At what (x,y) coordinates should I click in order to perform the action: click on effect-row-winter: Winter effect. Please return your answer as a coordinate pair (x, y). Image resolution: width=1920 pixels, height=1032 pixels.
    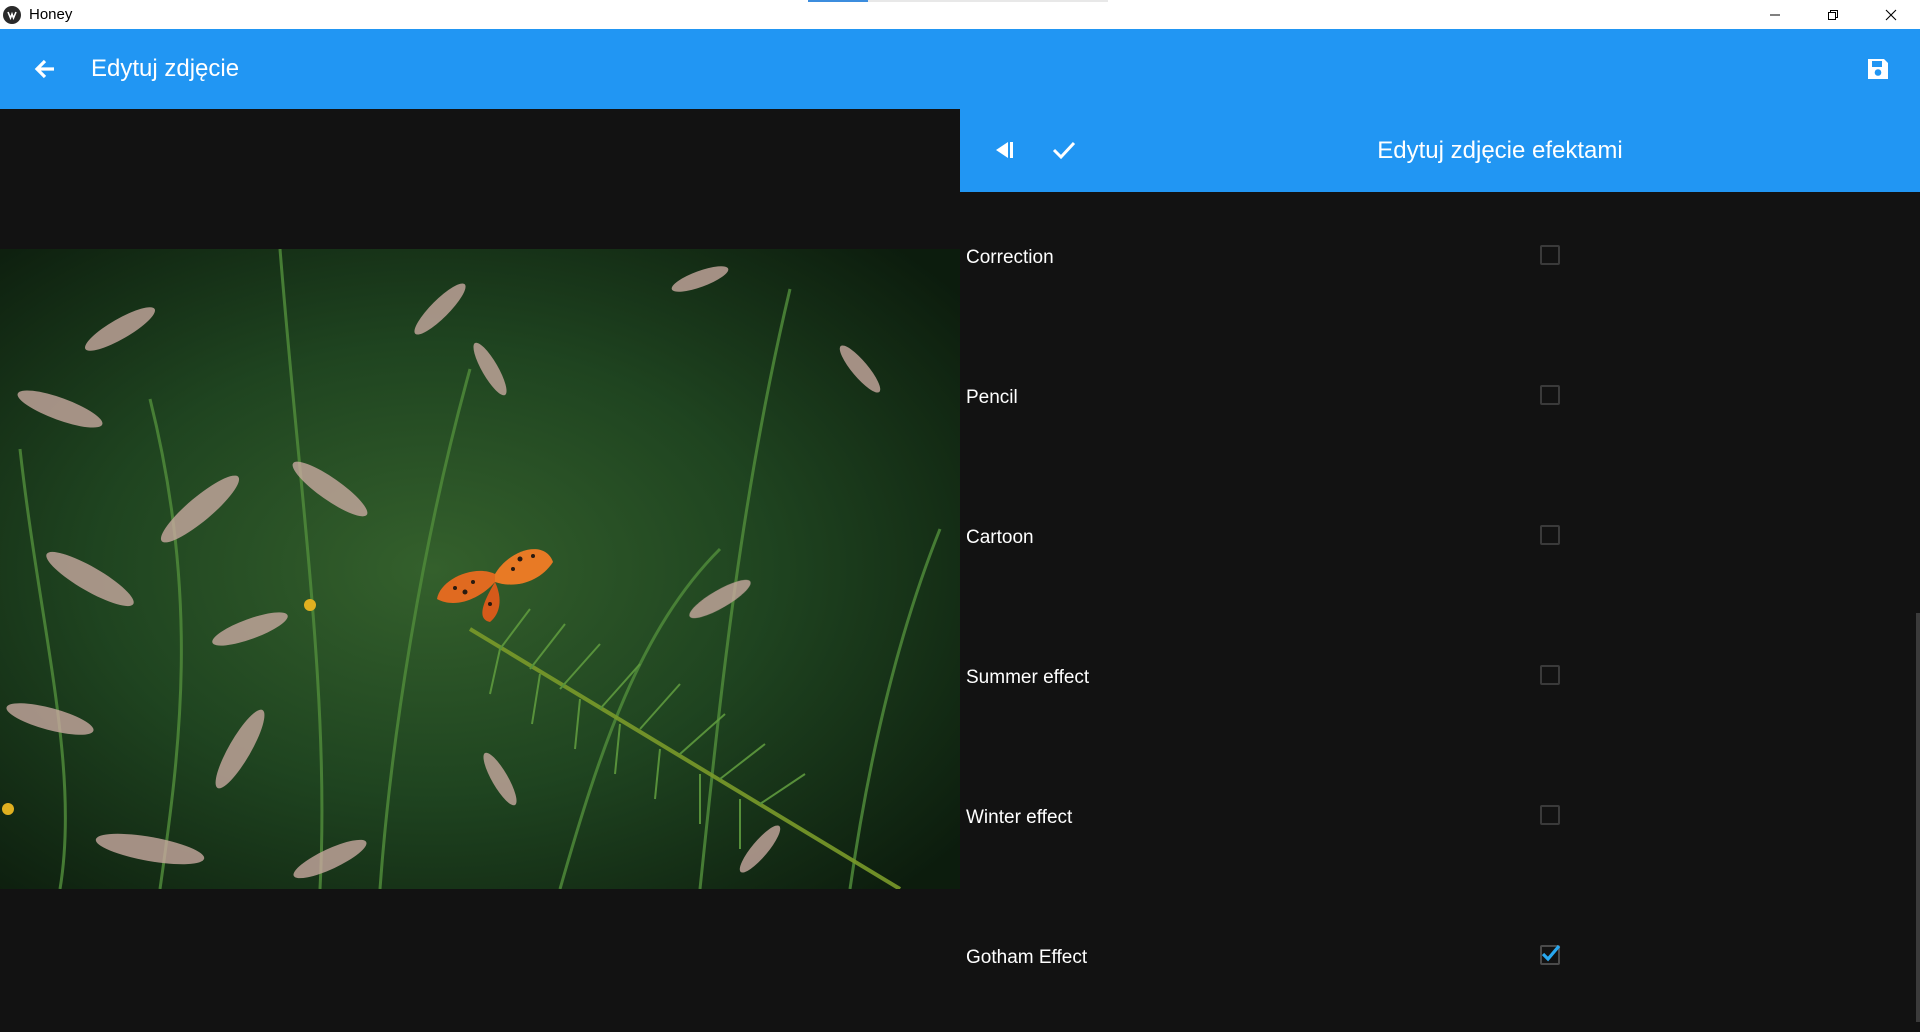
    Looking at the image, I should click on (1440, 822).